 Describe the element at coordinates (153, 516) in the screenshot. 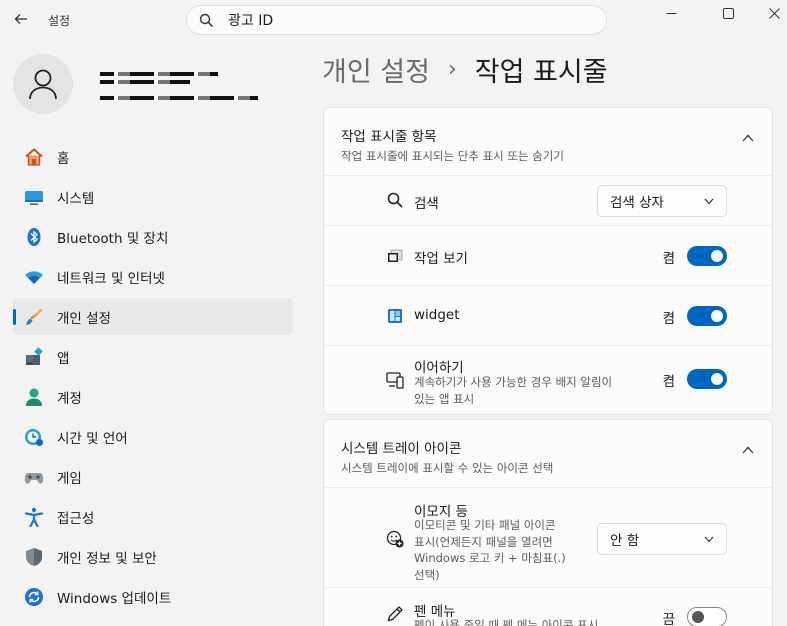

I see `sidebar-item-accessibility: 접근성` at that location.